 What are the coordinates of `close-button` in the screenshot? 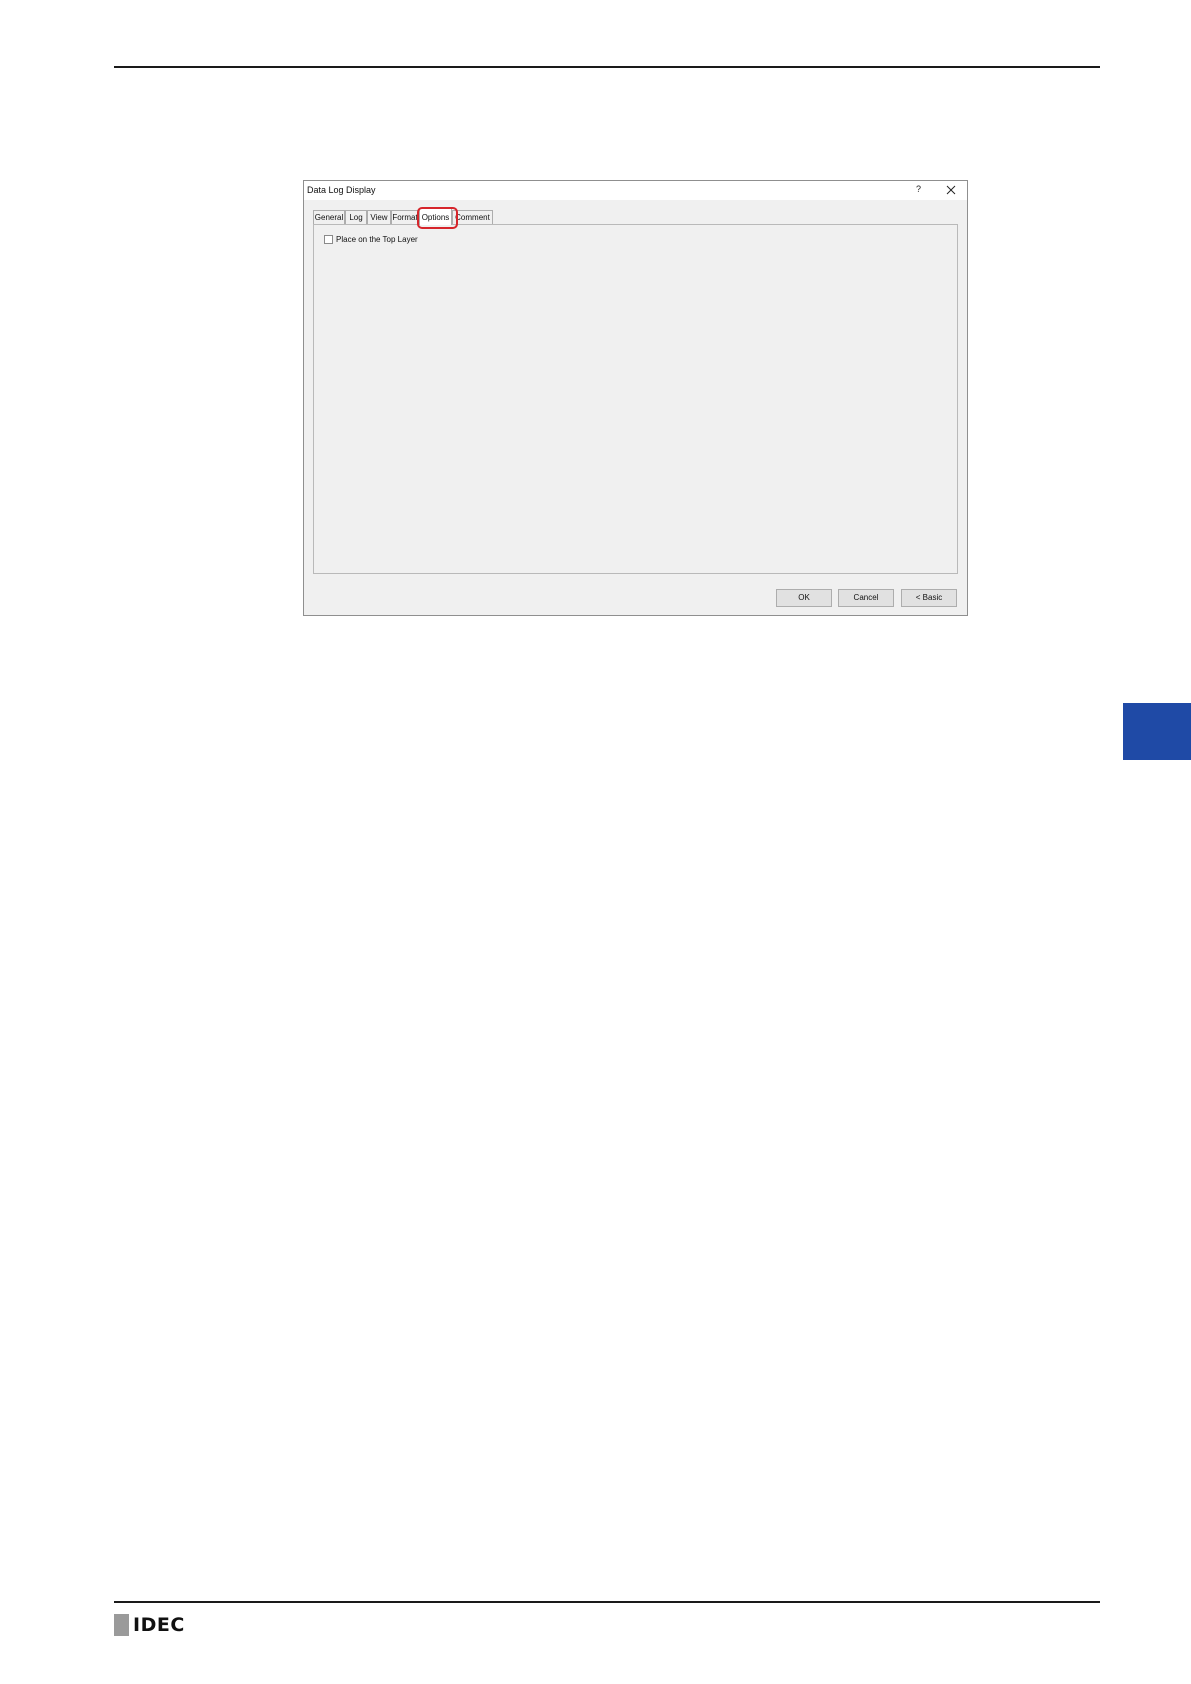 It's located at (951, 190).